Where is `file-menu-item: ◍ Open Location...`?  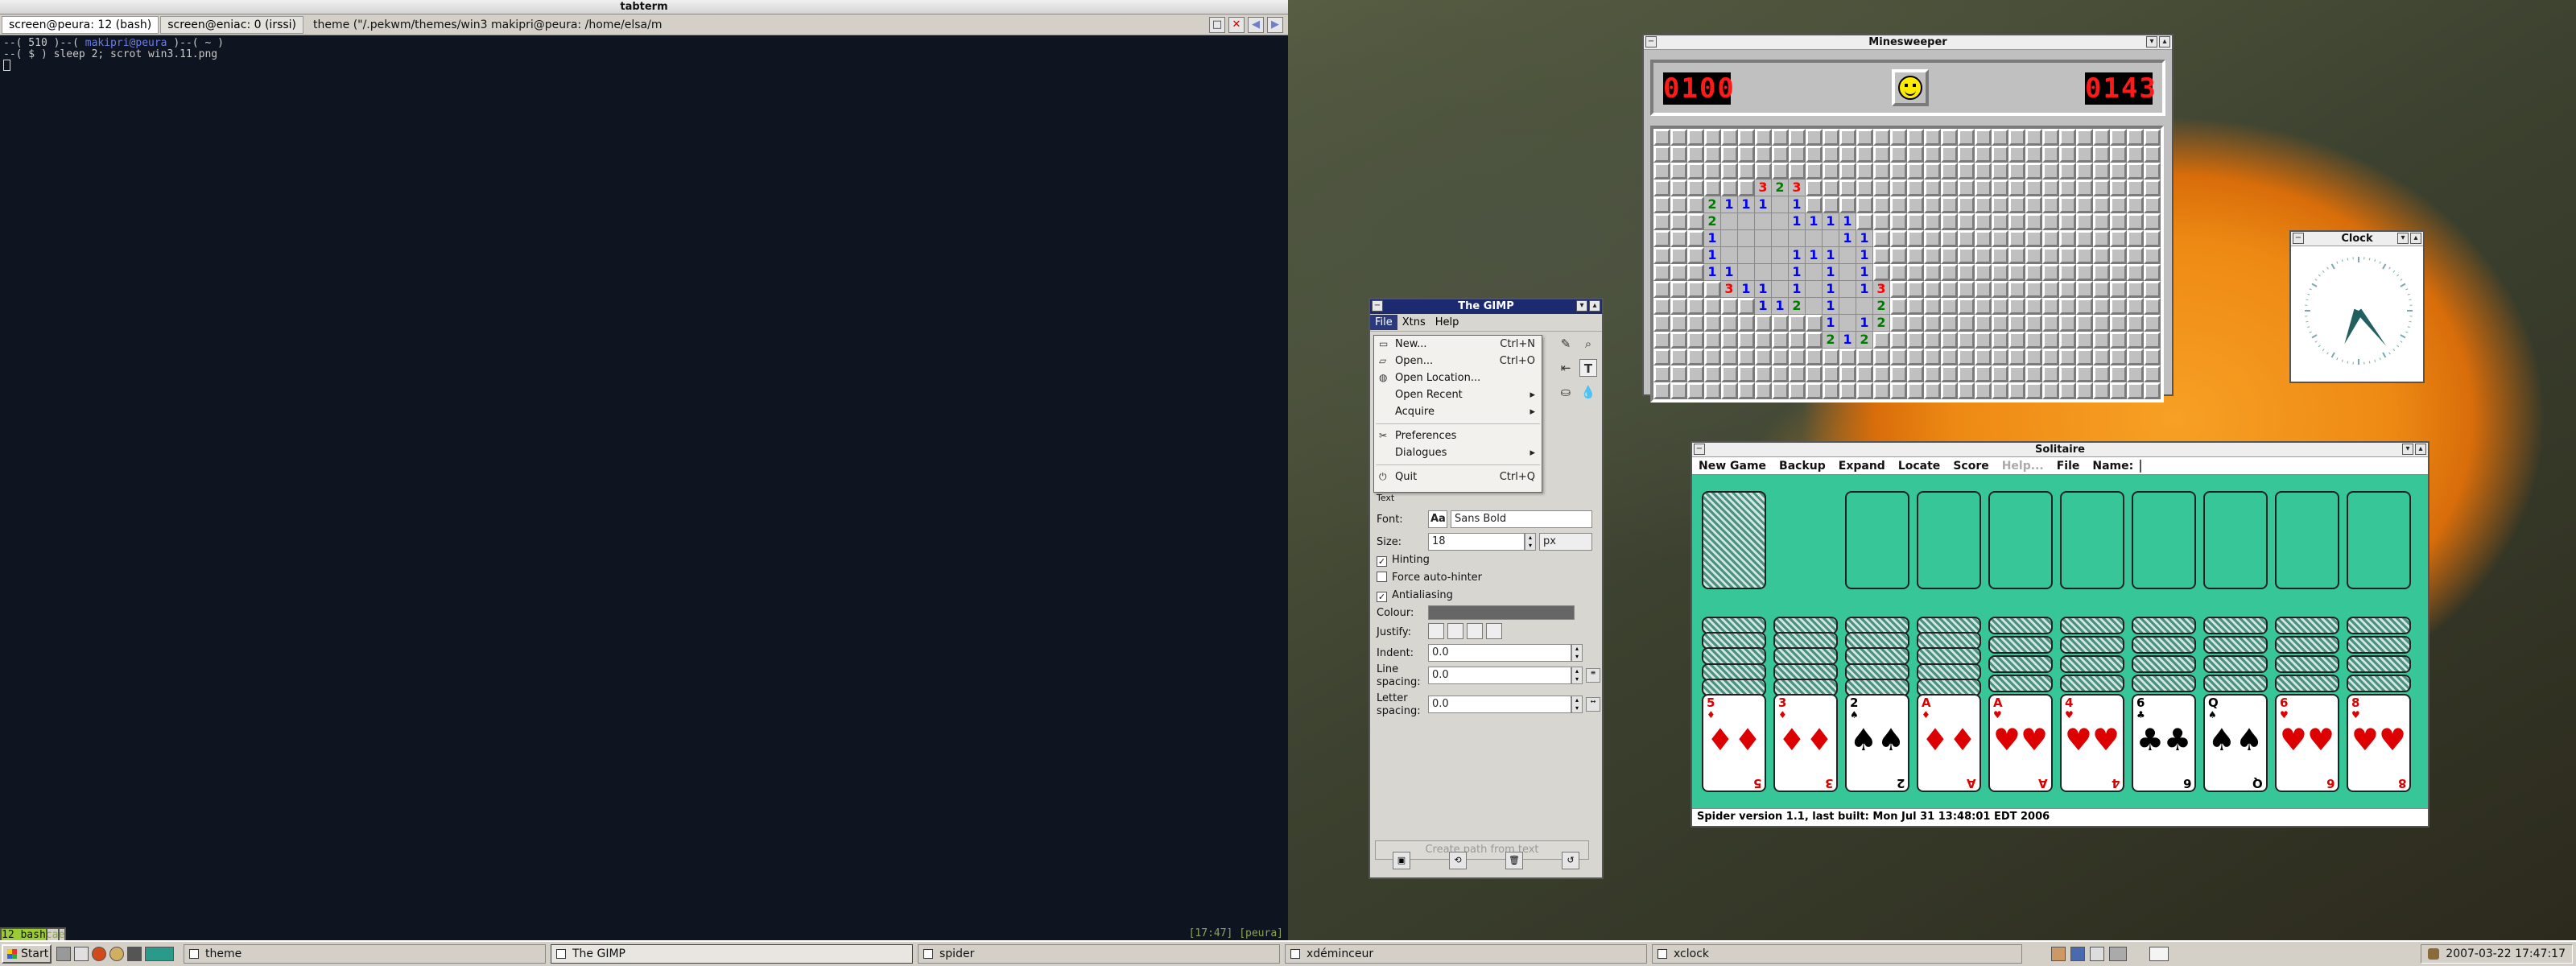
file-menu-item: ◍ Open Location... is located at coordinates (1458, 377).